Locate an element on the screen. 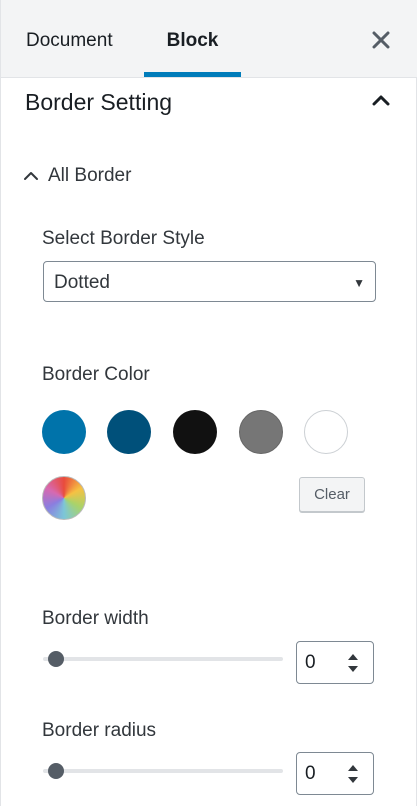 The image size is (417, 806). all-border-toggle: All Border is located at coordinates (77, 176).